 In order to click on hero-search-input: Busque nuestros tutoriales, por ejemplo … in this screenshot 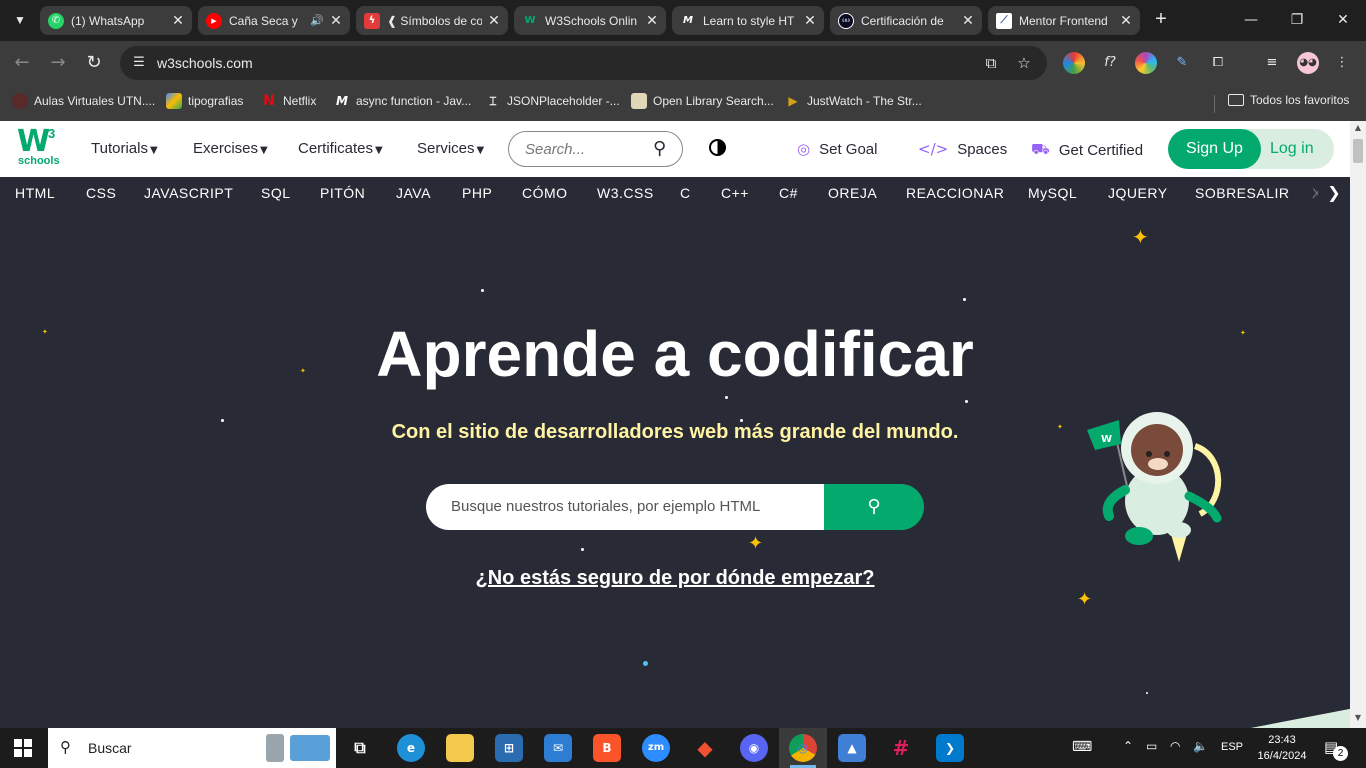, I will do `click(625, 507)`.